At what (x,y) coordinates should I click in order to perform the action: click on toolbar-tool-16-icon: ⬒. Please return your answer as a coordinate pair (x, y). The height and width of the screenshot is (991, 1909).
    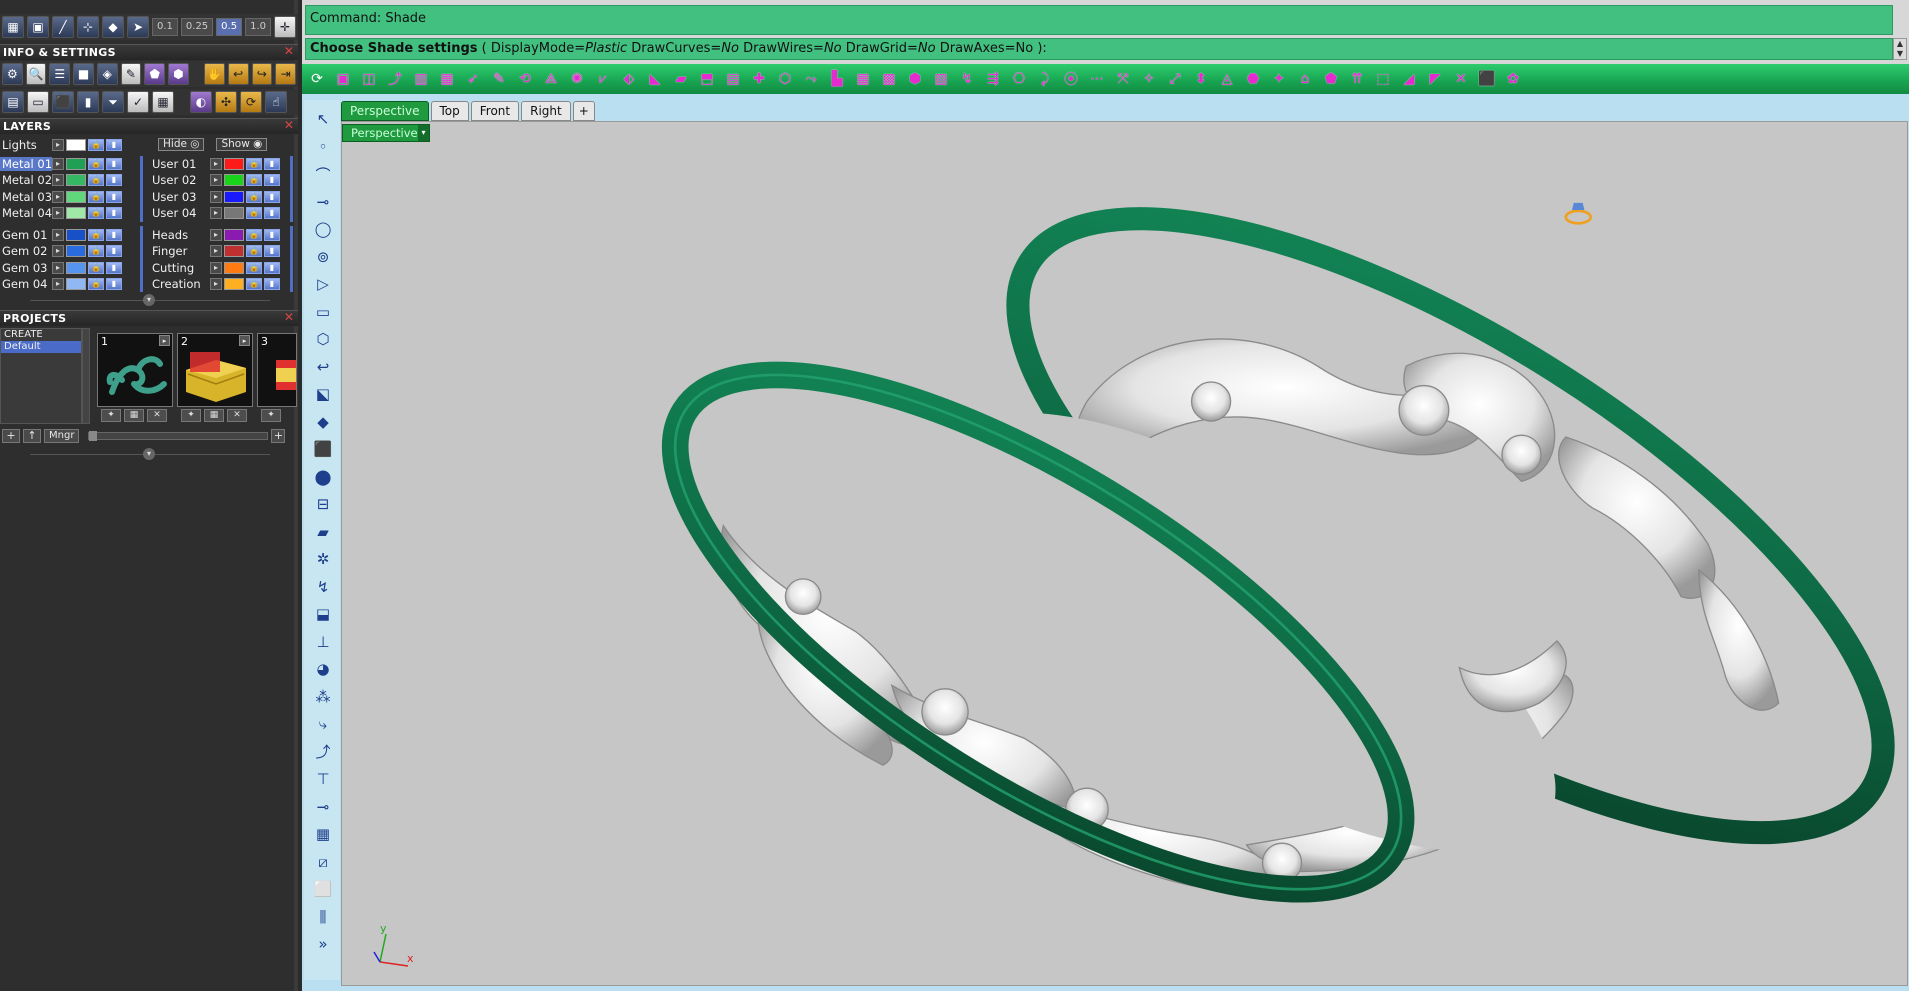
    Looking at the image, I should click on (707, 79).